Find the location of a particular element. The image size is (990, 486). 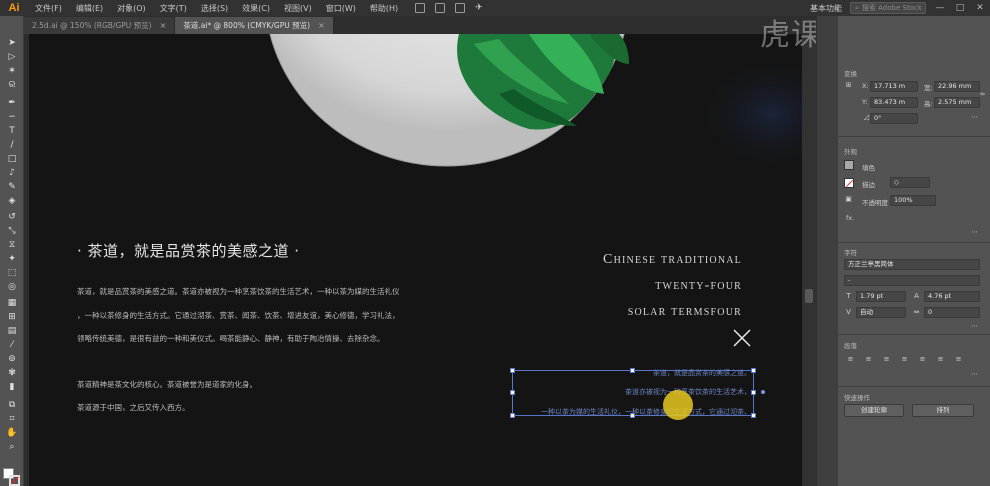

vertical-scrollbar is located at coordinates (809, 260).